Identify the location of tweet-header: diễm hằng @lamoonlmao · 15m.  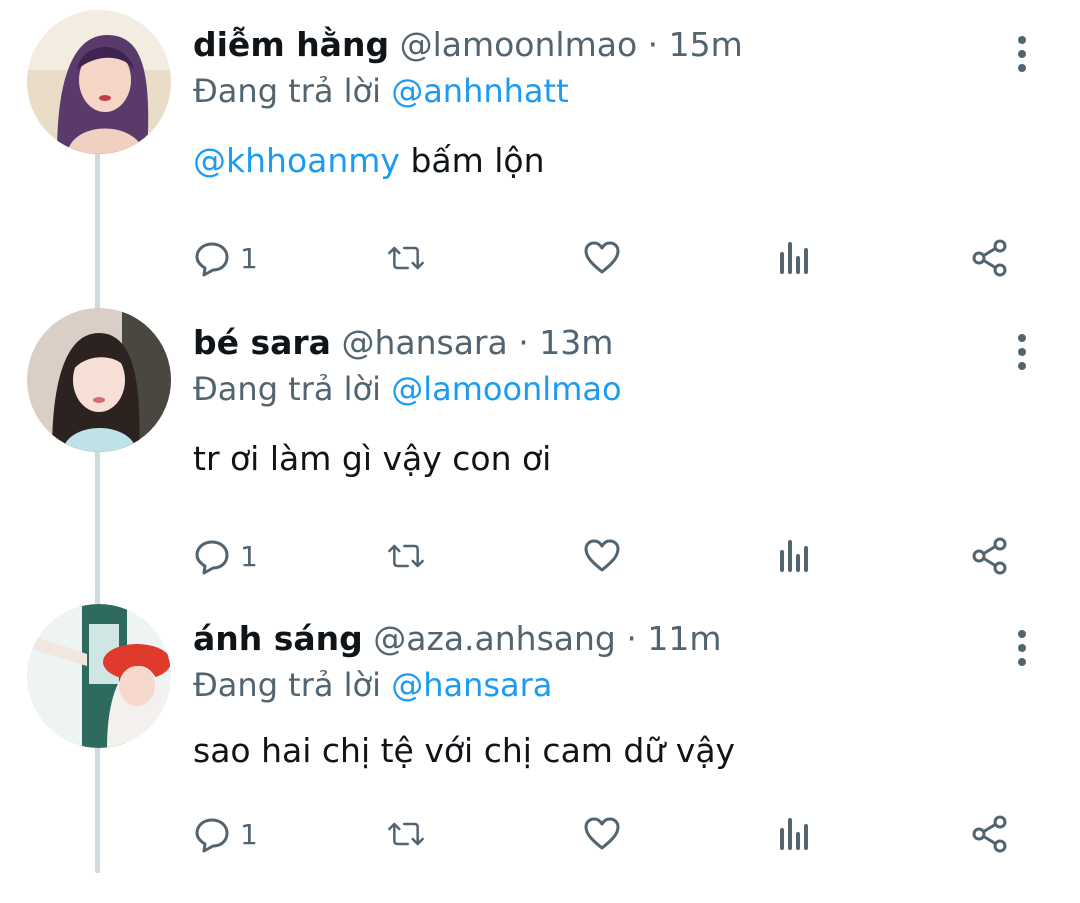
(468, 45).